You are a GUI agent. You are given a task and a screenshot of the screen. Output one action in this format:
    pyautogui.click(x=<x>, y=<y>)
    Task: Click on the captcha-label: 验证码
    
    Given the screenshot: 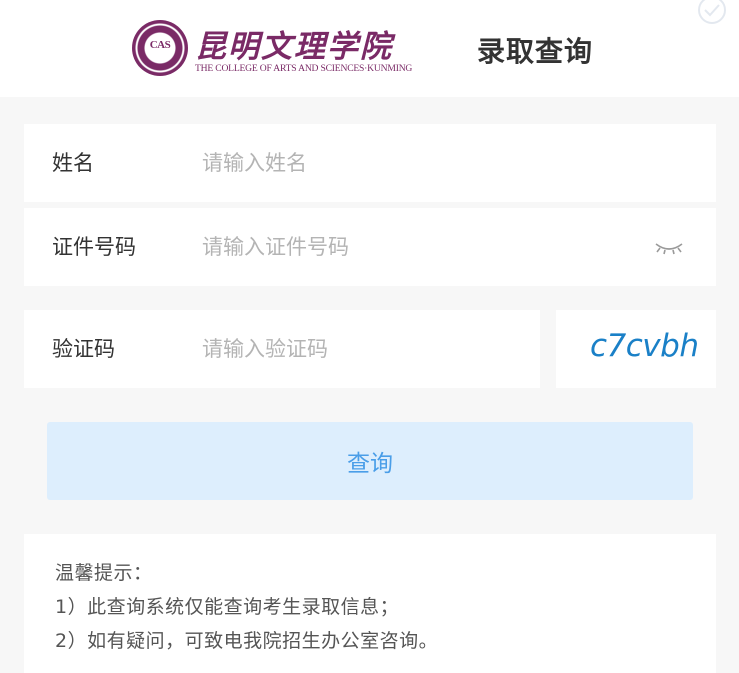 What is the action you would take?
    pyautogui.click(x=83, y=349)
    